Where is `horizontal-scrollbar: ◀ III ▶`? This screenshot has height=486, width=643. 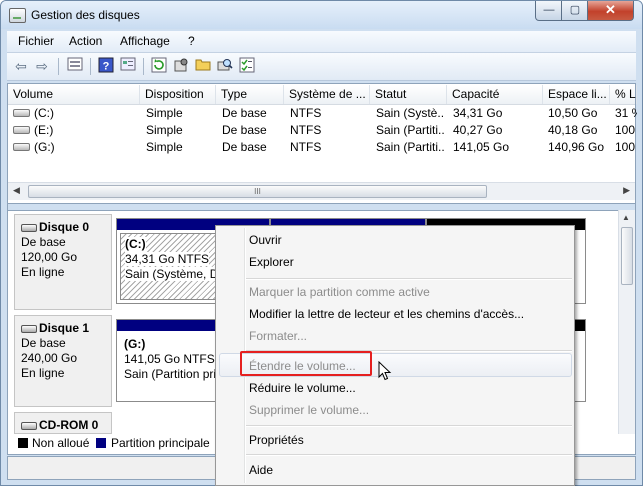
horizontal-scrollbar: ◀ III ▶ is located at coordinates (321, 191).